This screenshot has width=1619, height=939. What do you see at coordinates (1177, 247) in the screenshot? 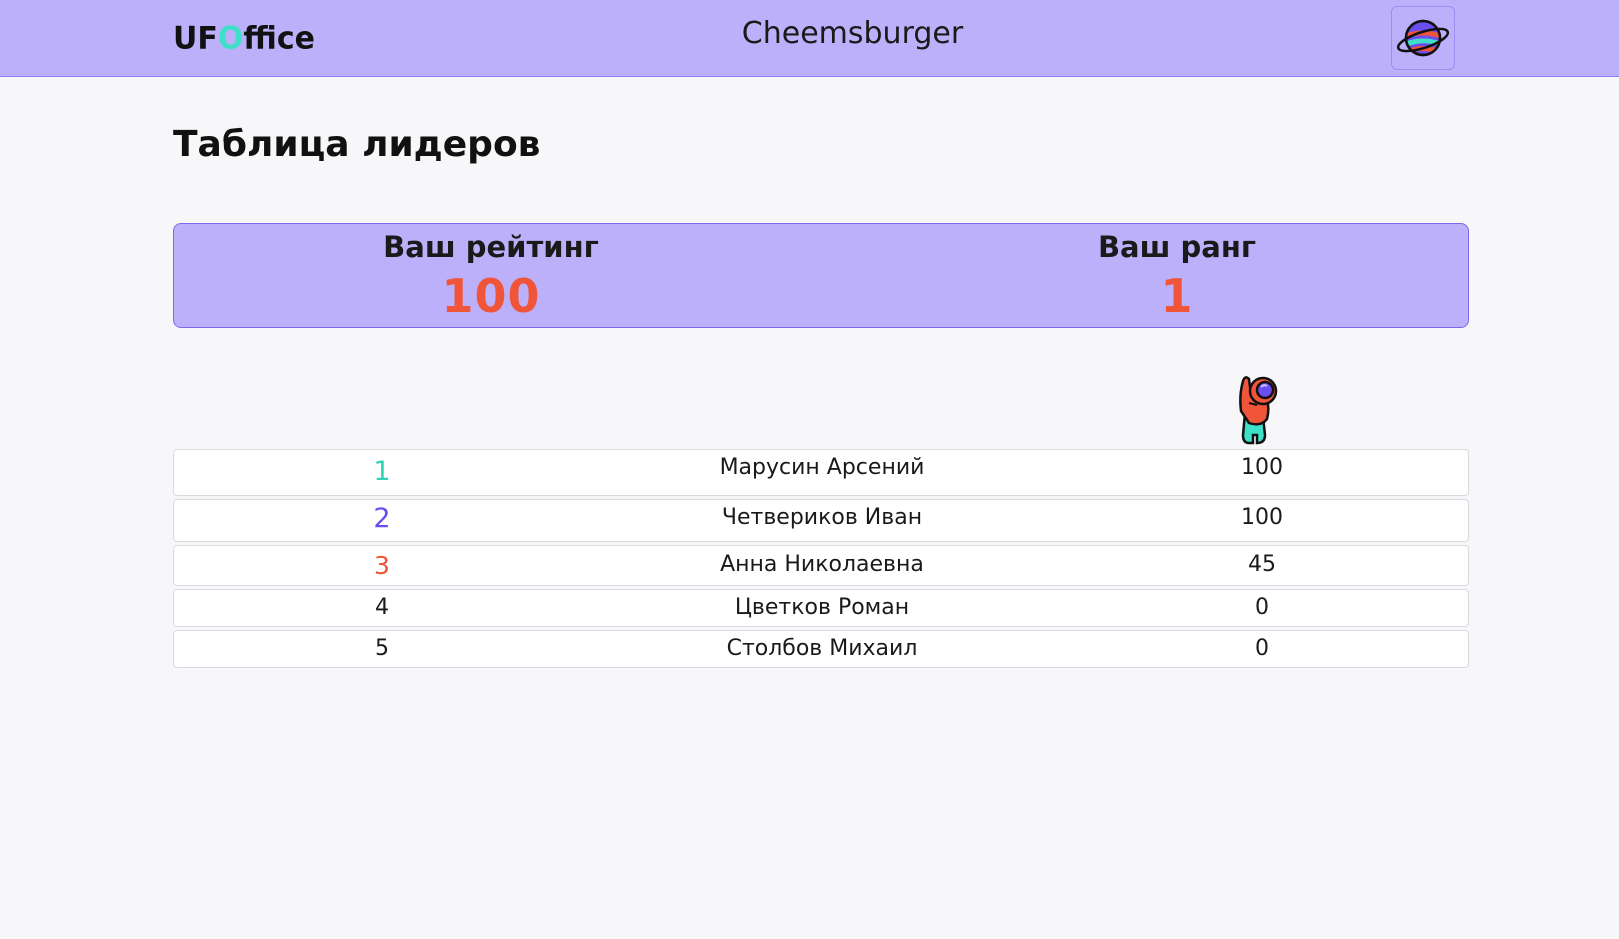
I see `rank-label: Ваш ранг` at bounding box center [1177, 247].